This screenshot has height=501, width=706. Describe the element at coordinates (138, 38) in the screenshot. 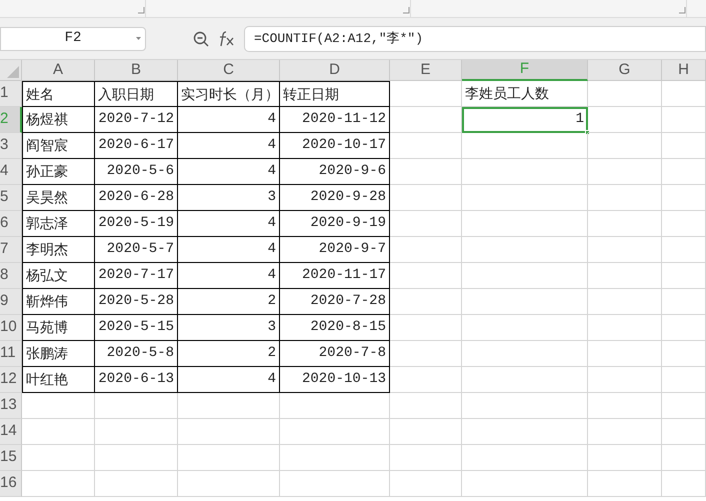

I see `caret-icon` at that location.